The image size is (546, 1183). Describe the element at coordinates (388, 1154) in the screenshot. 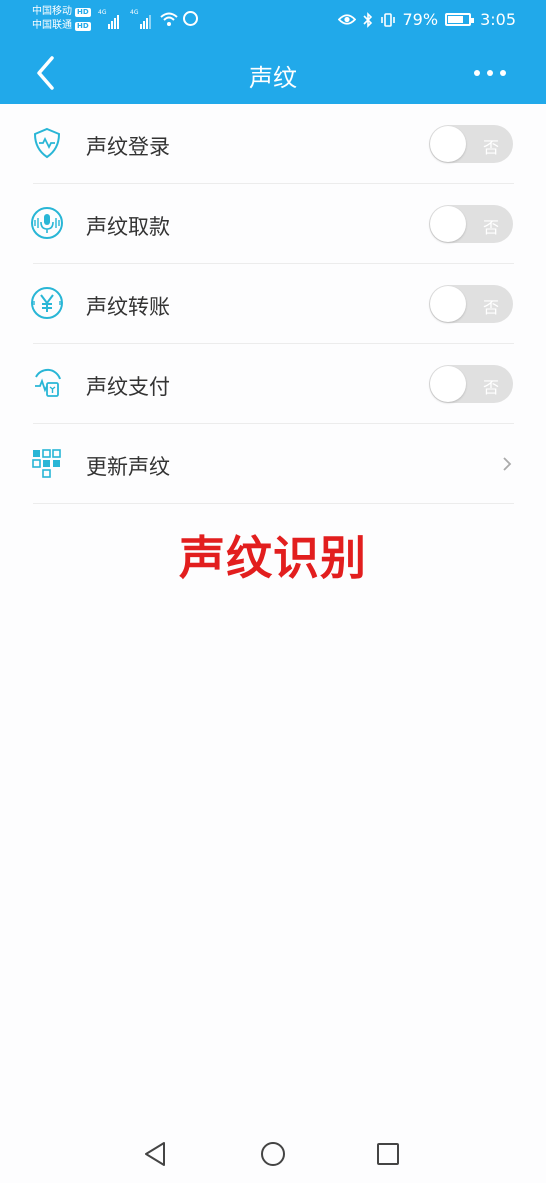

I see `nav-recent-icon` at that location.